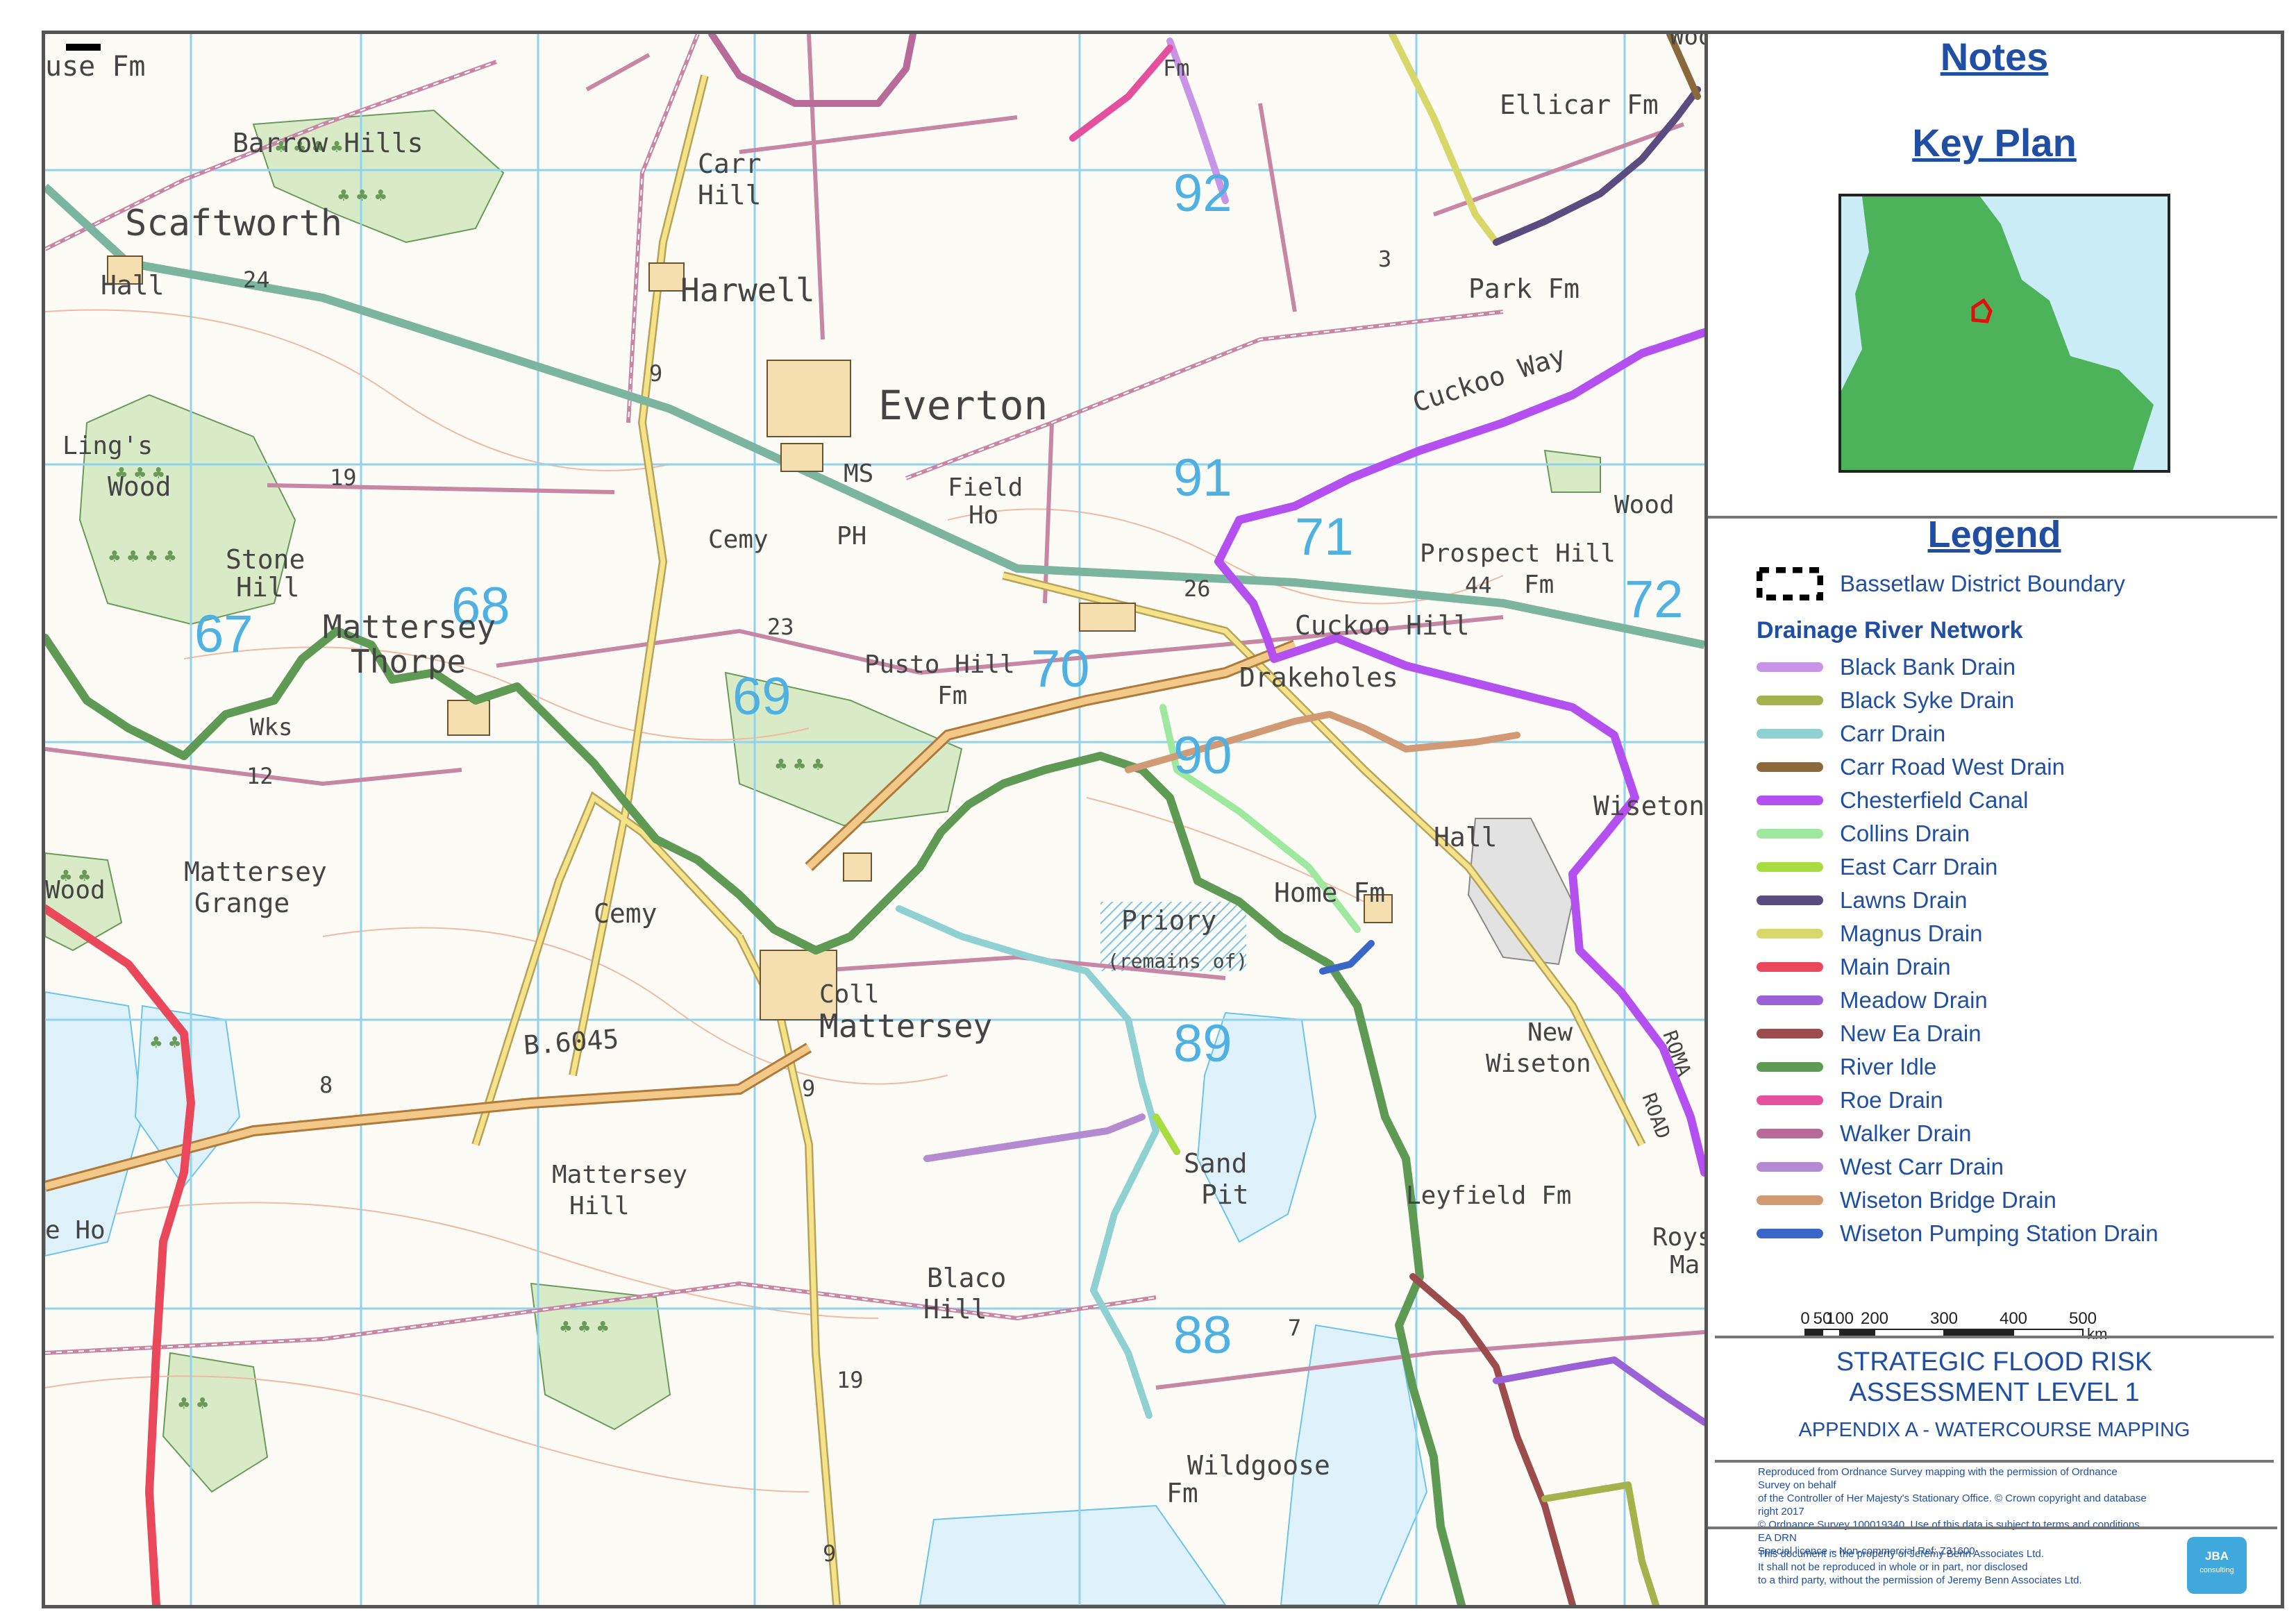 The width and height of the screenshot is (2296, 1623). I want to click on legend-row-lawns-drain: Lawns Drain, so click(1862, 900).